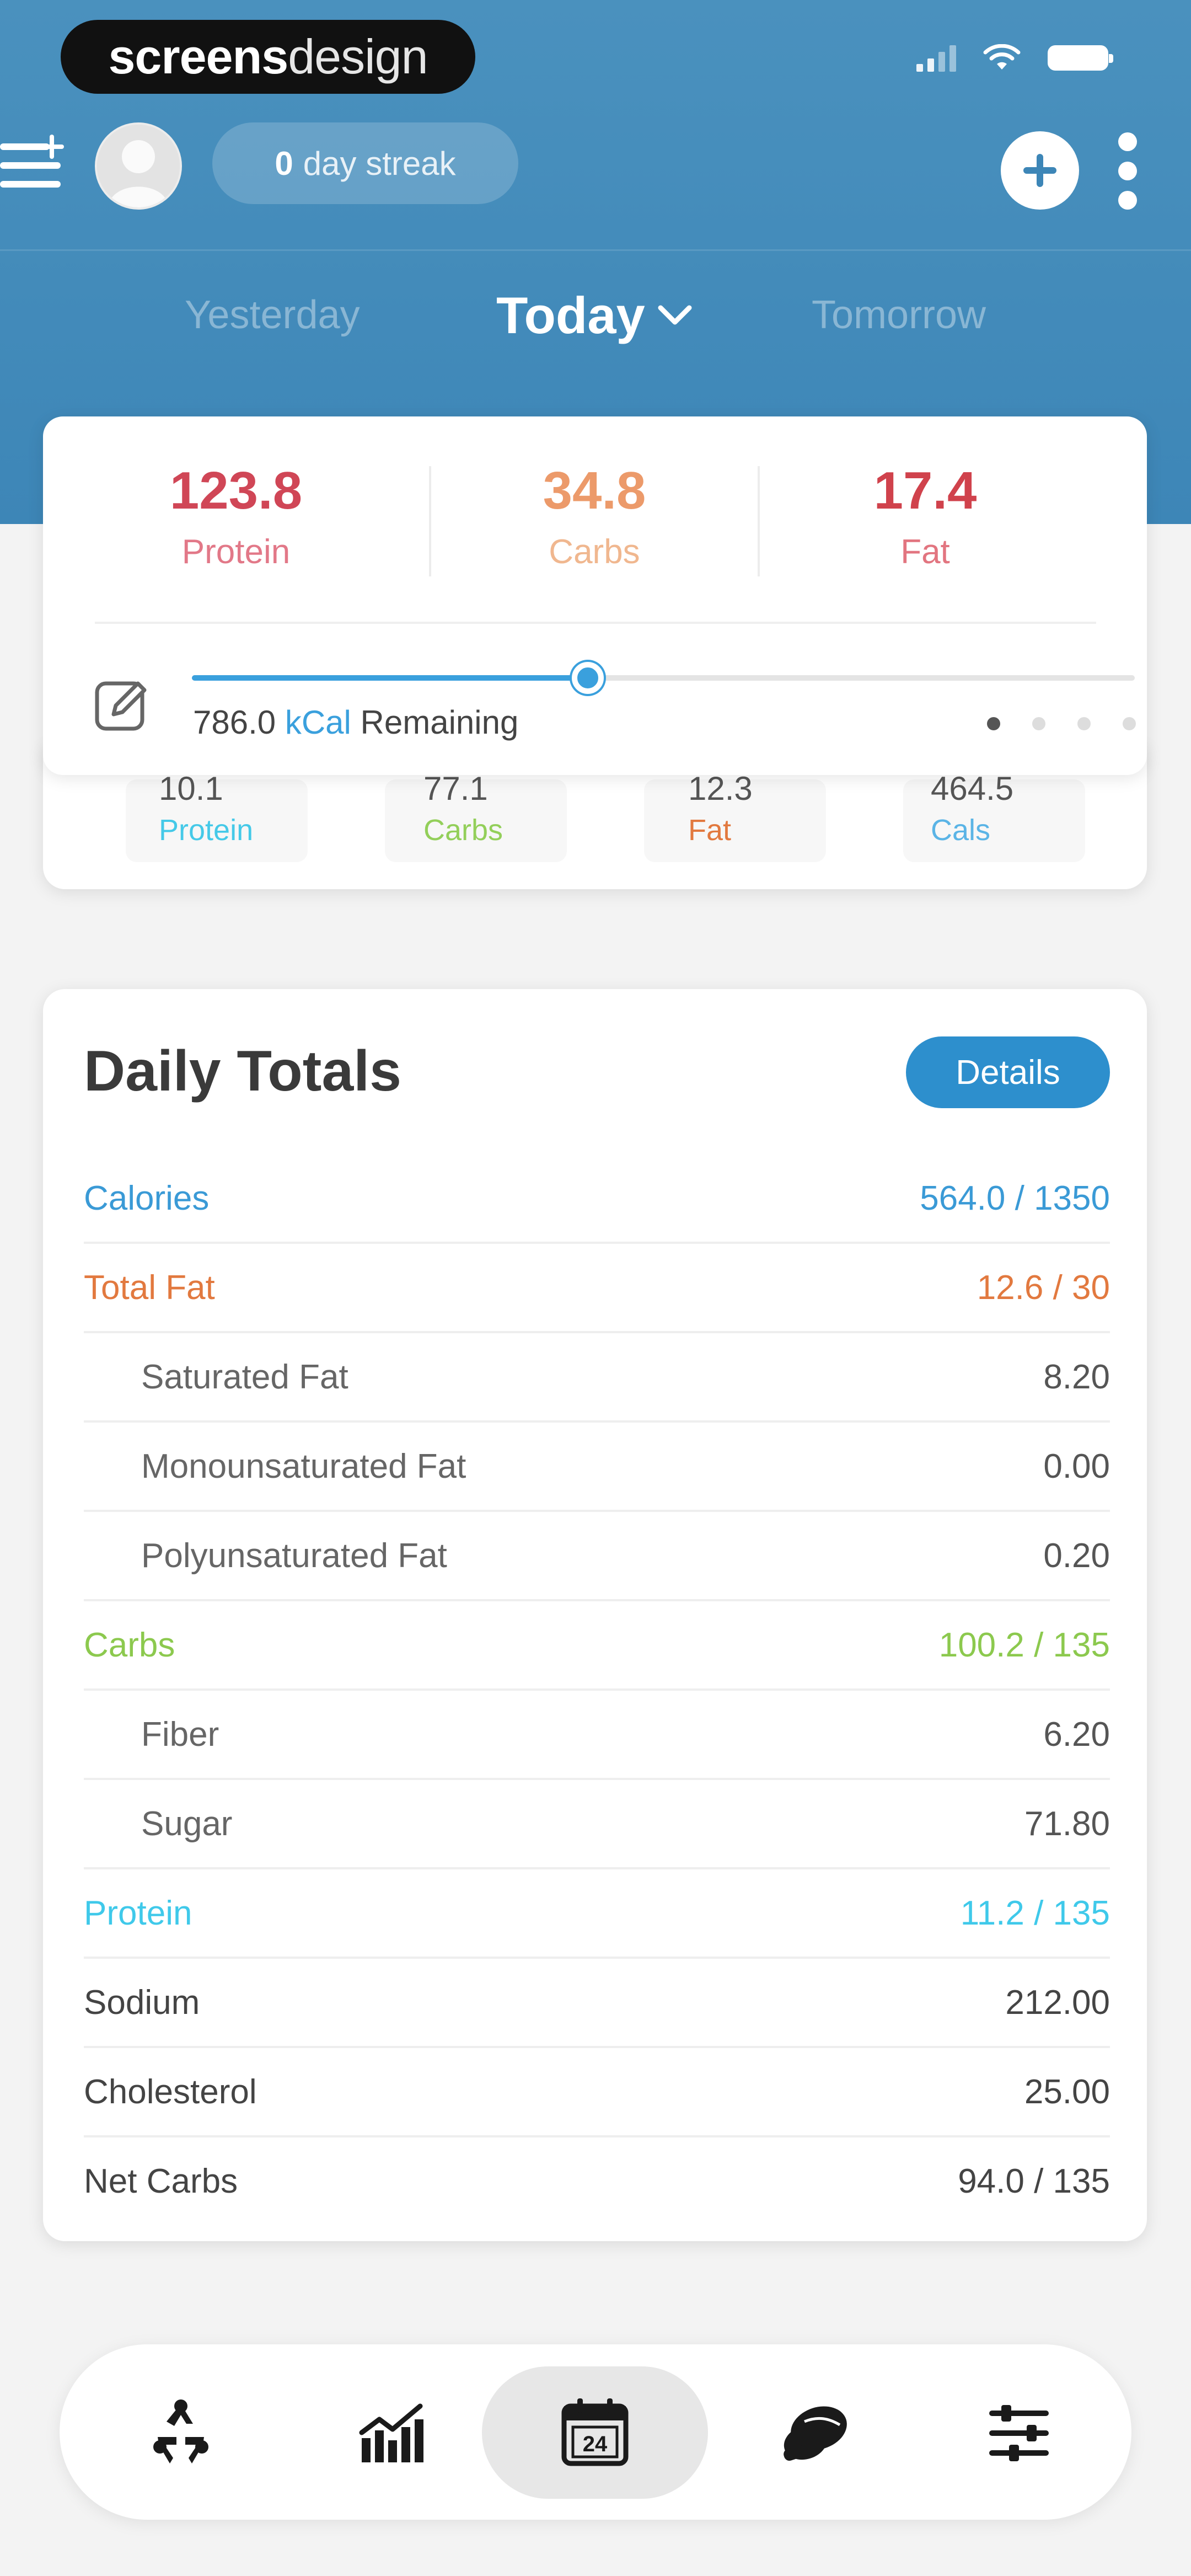 Image resolution: width=1191 pixels, height=2576 pixels. What do you see at coordinates (595, 2444) in the screenshot?
I see `svg-text: 24` at bounding box center [595, 2444].